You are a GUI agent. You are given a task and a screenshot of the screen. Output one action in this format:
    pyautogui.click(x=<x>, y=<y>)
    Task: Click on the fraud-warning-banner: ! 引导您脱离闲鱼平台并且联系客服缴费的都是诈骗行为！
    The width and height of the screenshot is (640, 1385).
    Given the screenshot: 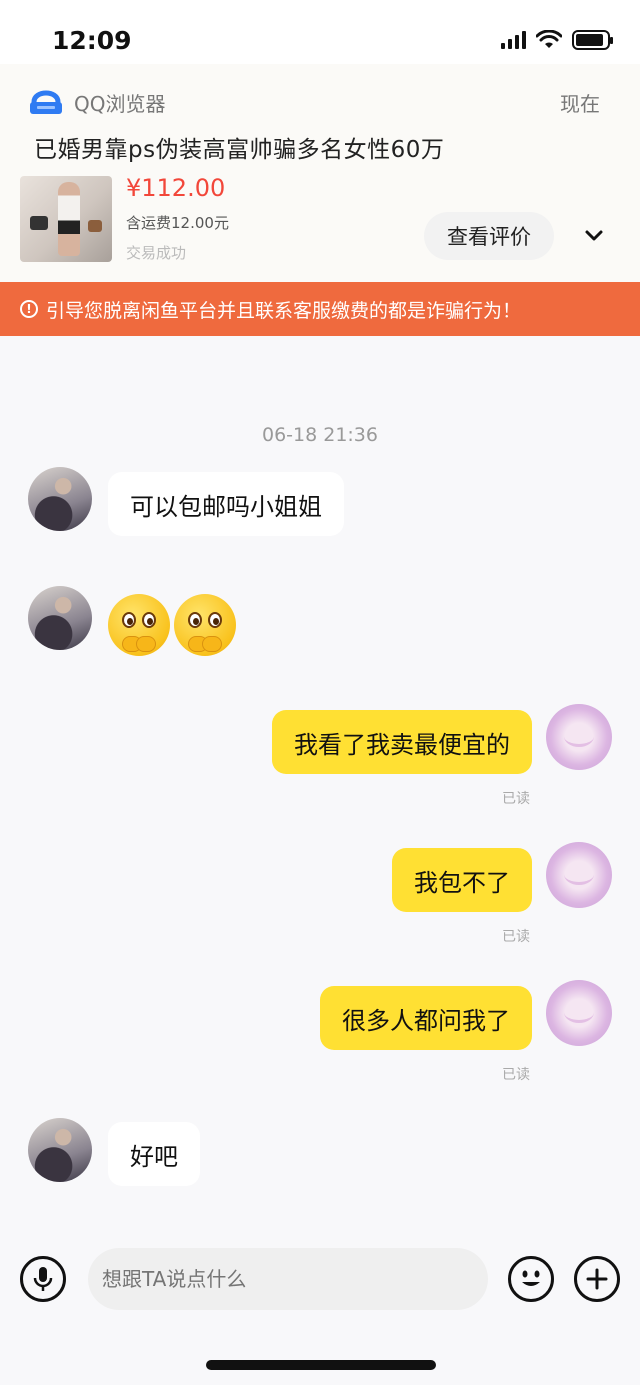 What is the action you would take?
    pyautogui.click(x=320, y=309)
    